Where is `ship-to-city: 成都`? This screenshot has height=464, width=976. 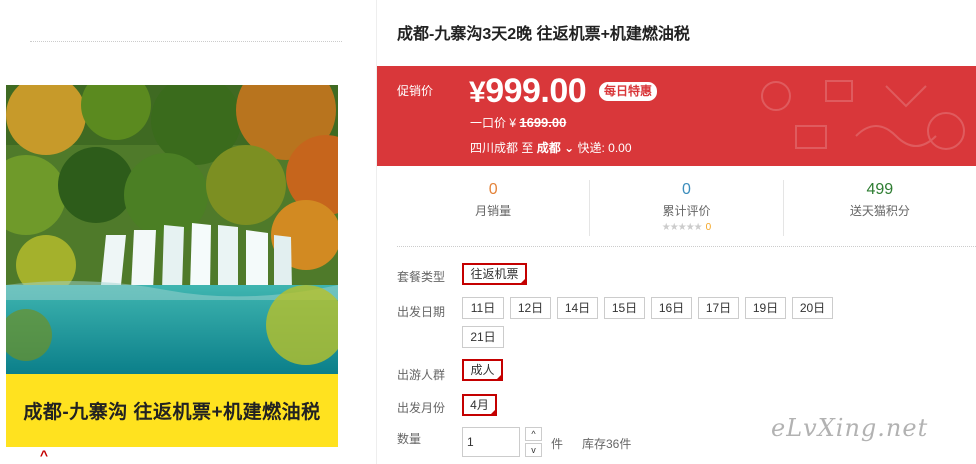 ship-to-city: 成都 is located at coordinates (548, 148).